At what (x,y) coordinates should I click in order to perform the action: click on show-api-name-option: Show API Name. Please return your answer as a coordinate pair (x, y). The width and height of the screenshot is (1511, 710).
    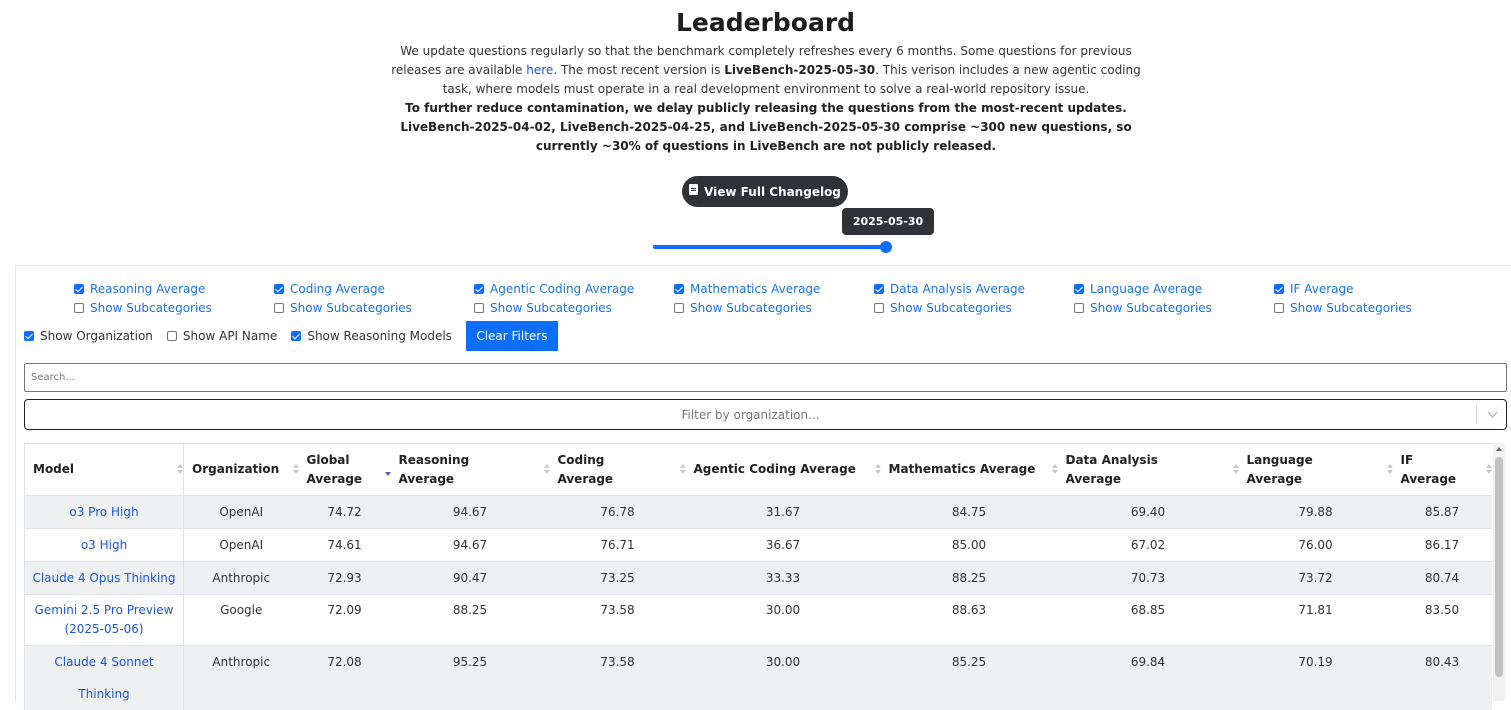
    Looking at the image, I should click on (222, 336).